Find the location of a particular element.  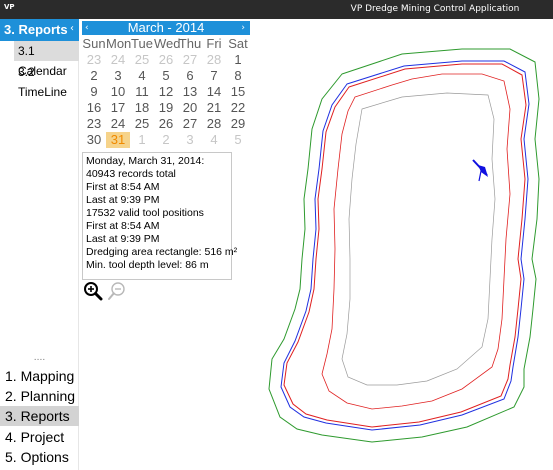

weekday-label: Mon is located at coordinates (119, 43).